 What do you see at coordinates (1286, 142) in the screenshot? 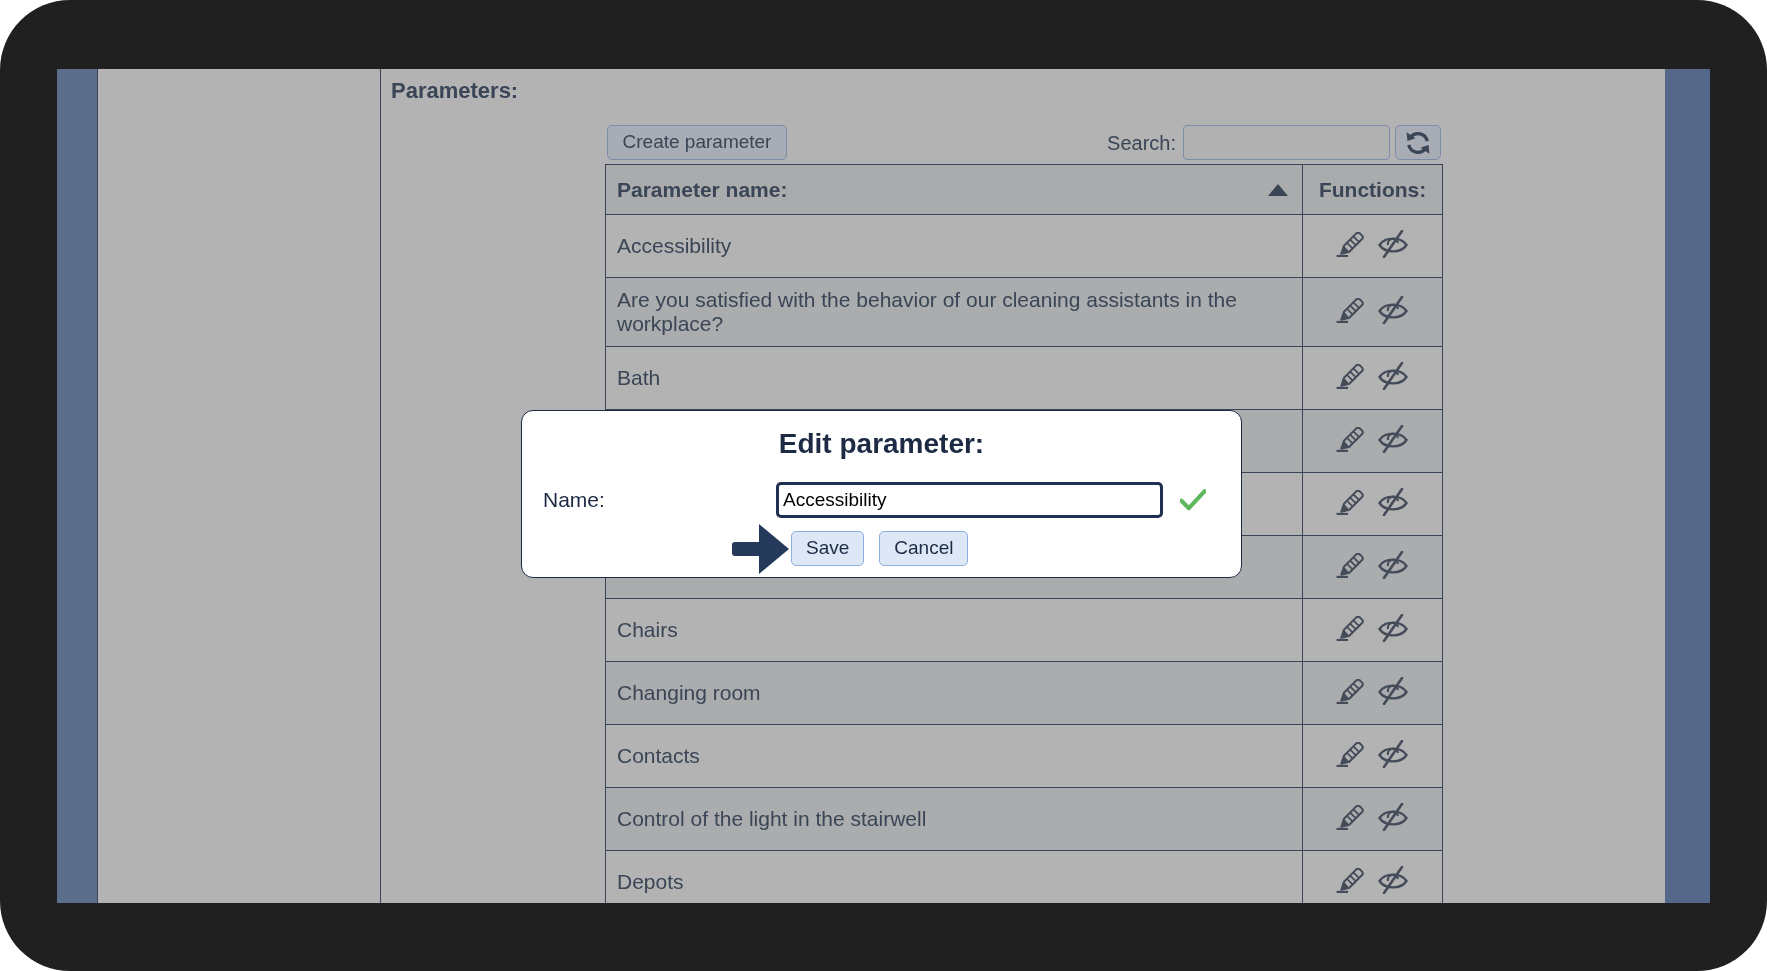
I see `search-field` at bounding box center [1286, 142].